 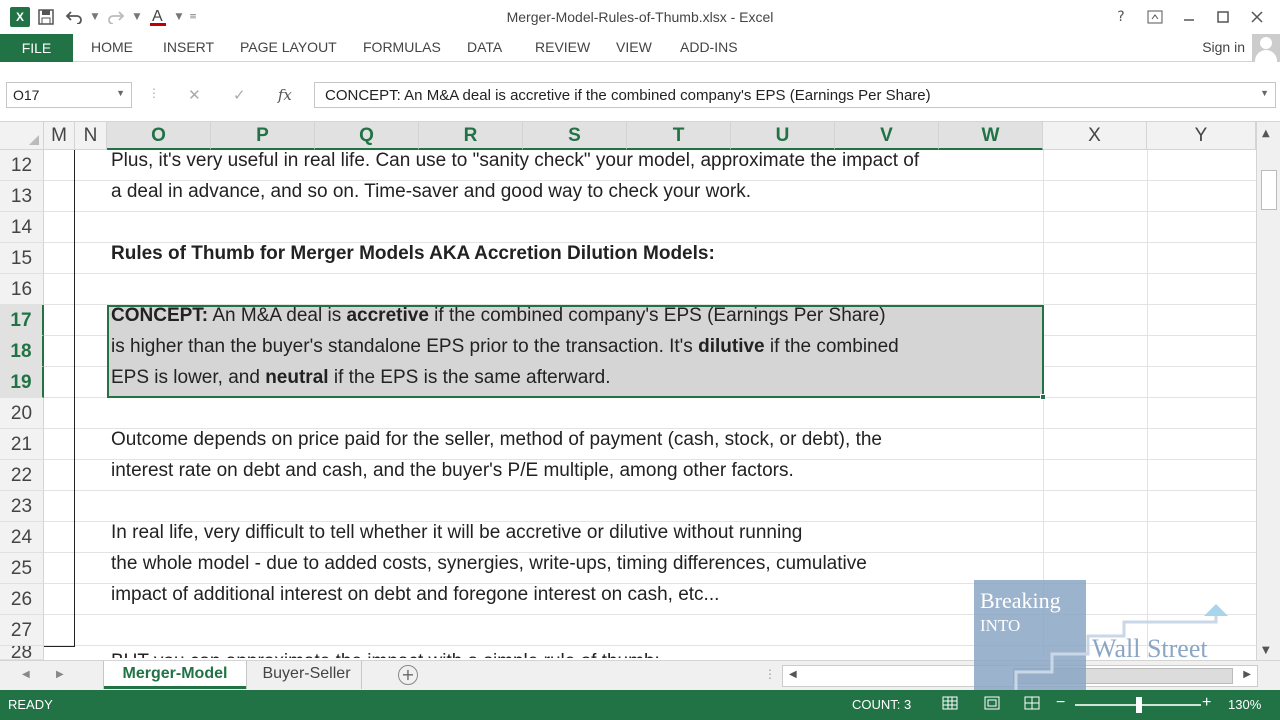 I want to click on row-header-26: 26, so click(x=22, y=599).